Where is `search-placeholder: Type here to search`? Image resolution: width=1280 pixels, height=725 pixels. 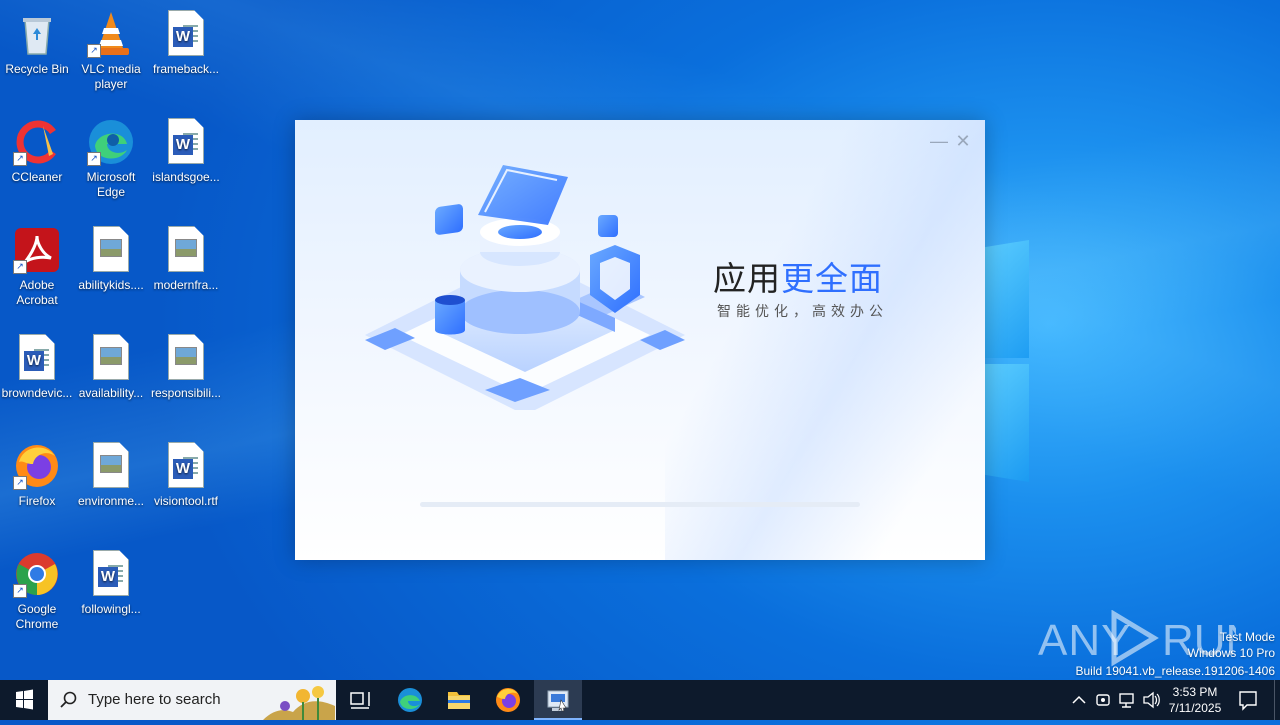 search-placeholder: Type here to search is located at coordinates (154, 699).